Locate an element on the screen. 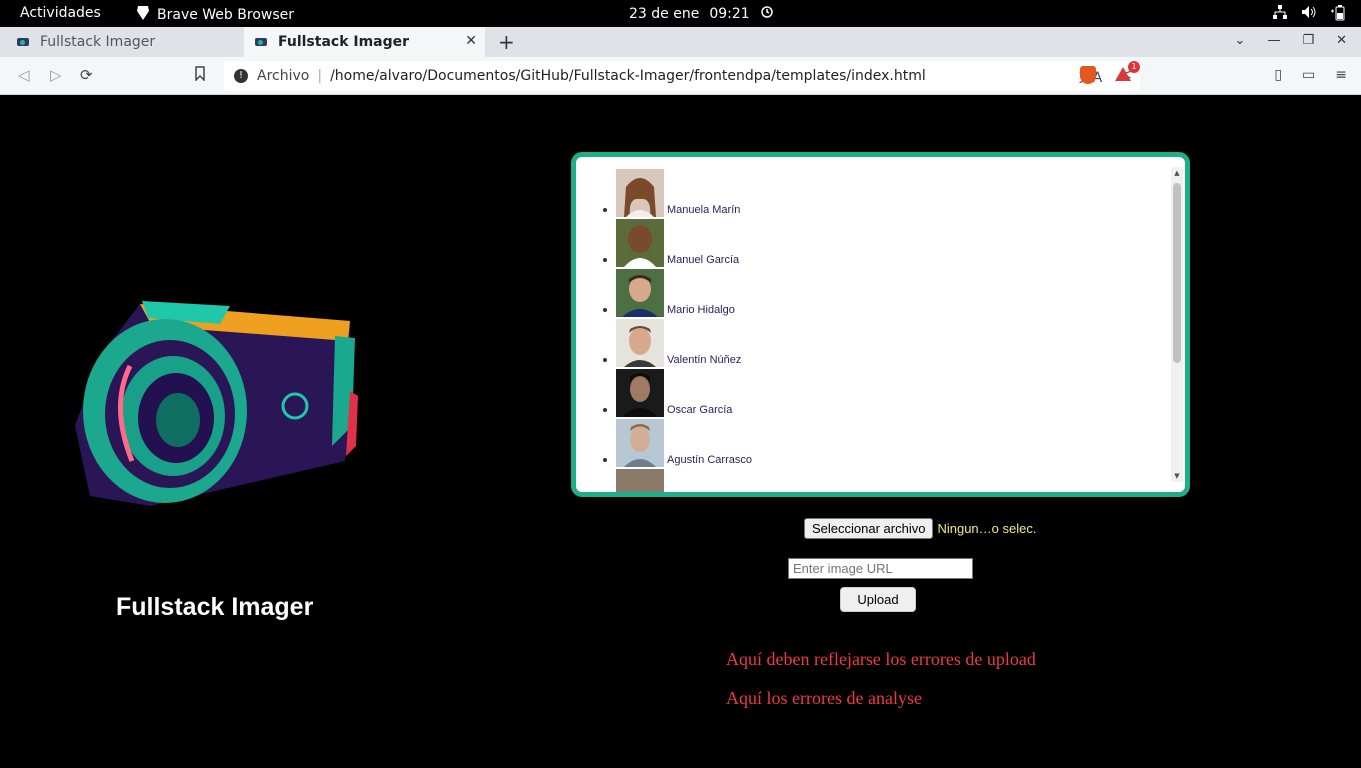  close-tab-icon: ✕ is located at coordinates (471, 41).